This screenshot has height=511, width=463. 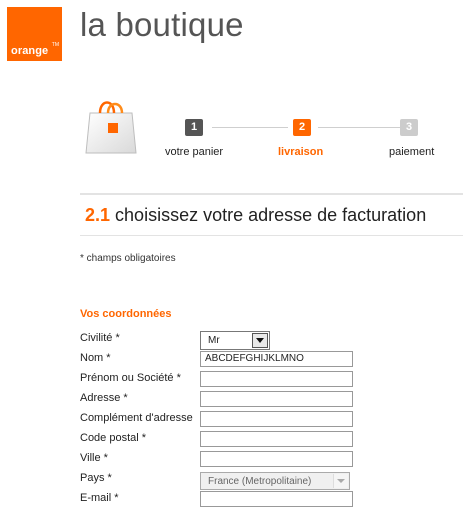 What do you see at coordinates (96, 478) in the screenshot?
I see `pays-label: Pays *` at bounding box center [96, 478].